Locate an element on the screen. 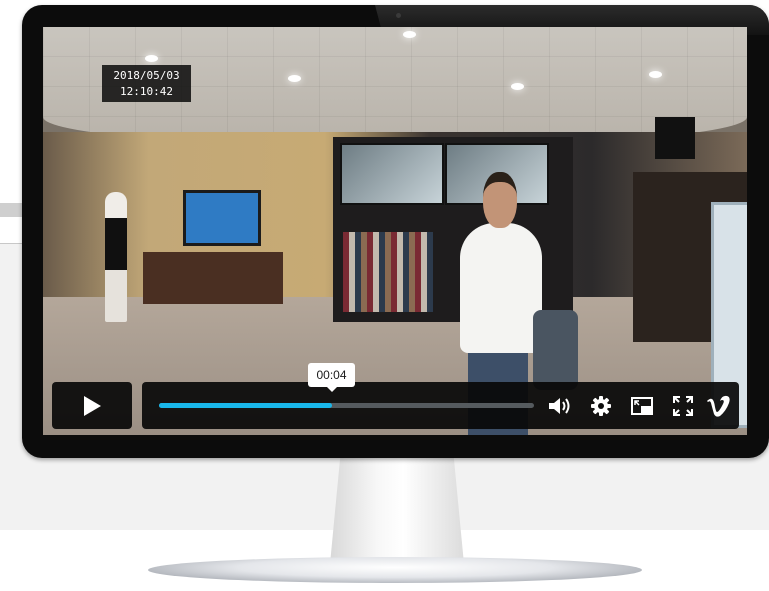 The height and width of the screenshot is (591, 769). monitor-stand-neck is located at coordinates (397, 508).